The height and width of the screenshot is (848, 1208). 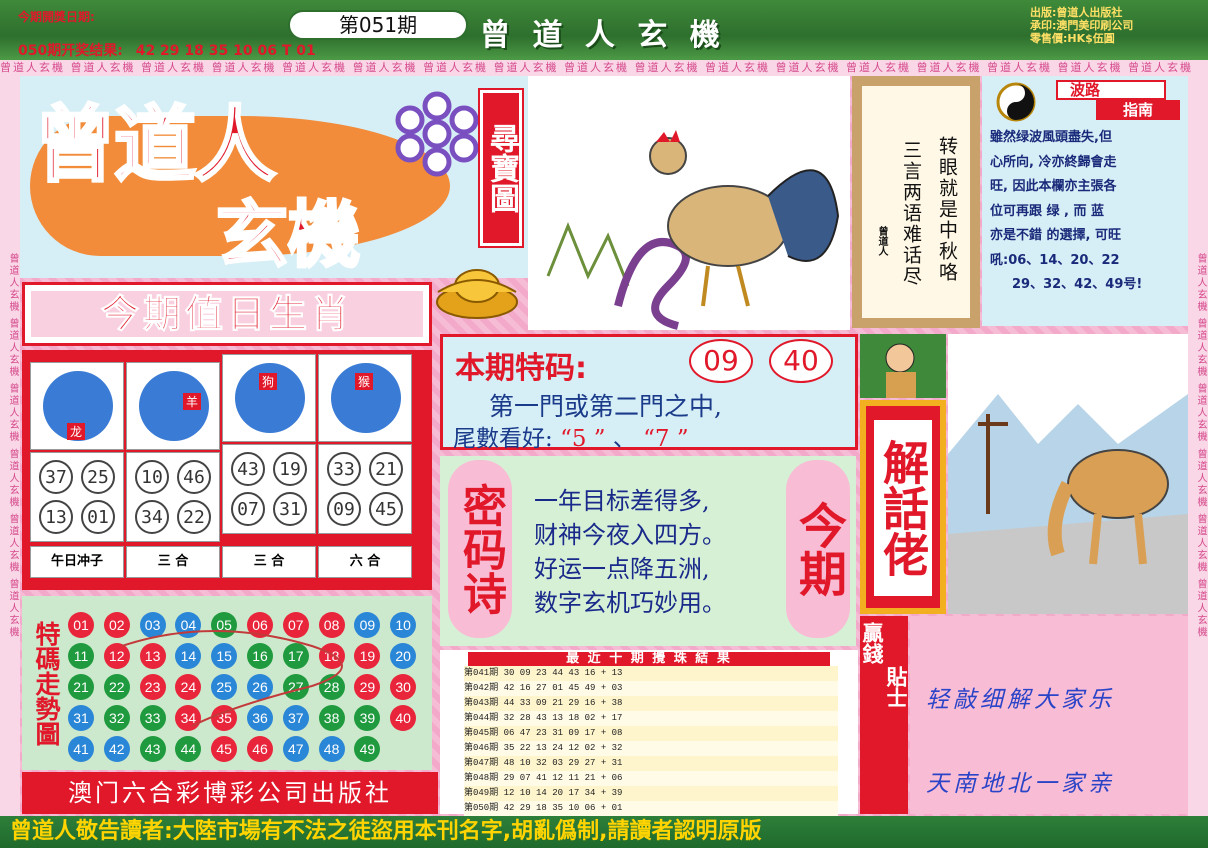 What do you see at coordinates (403, 687) in the screenshot?
I see `number-ball: 30` at bounding box center [403, 687].